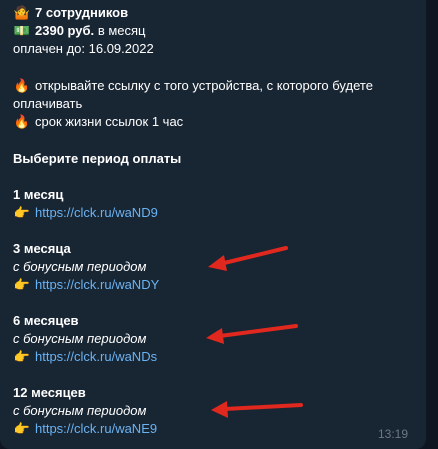 Image resolution: width=438 pixels, height=449 pixels. What do you see at coordinates (109, 121) in the screenshot?
I see `note-text: срок жизни ссылок 1 час` at bounding box center [109, 121].